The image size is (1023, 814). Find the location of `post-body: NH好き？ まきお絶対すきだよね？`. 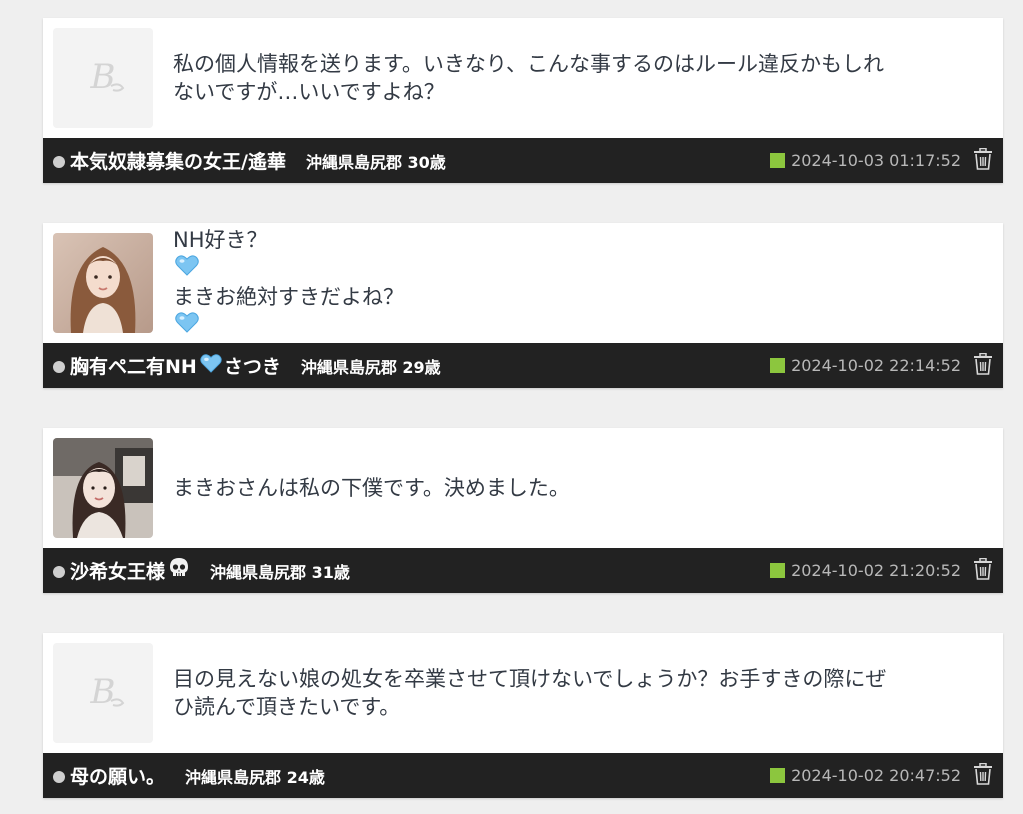

post-body: NH好き？ まきお絶対すきだよね？ is located at coordinates (523, 283).